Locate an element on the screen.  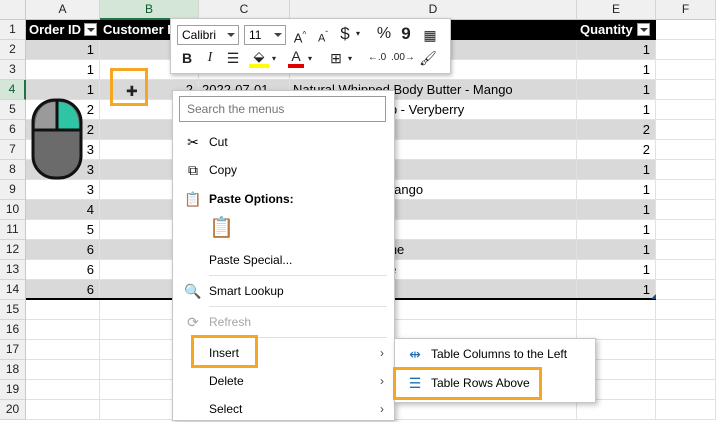
row-header-4: 4 is located at coordinates (13, 90).